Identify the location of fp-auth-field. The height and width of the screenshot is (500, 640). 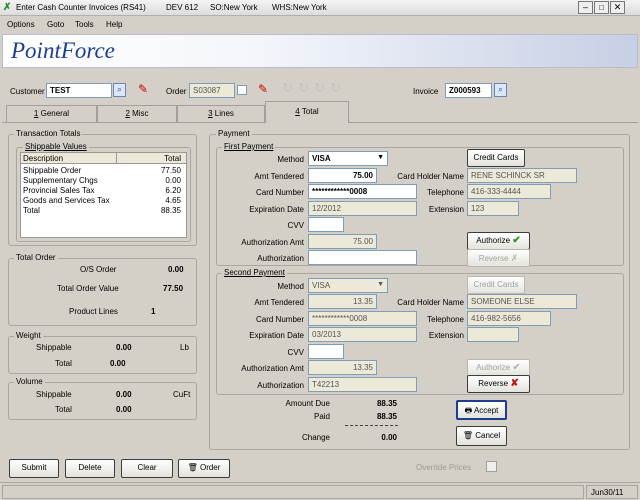
(362, 257).